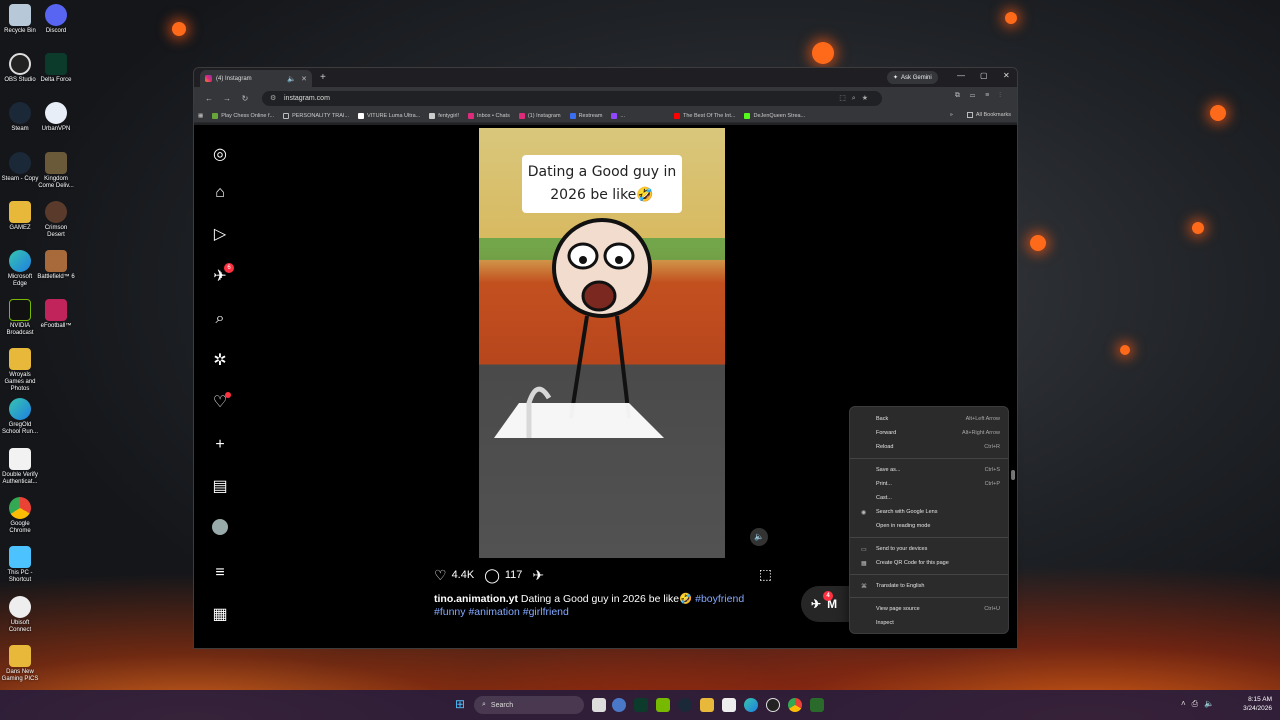  I want to click on taskbar-edge-icon, so click(751, 705).